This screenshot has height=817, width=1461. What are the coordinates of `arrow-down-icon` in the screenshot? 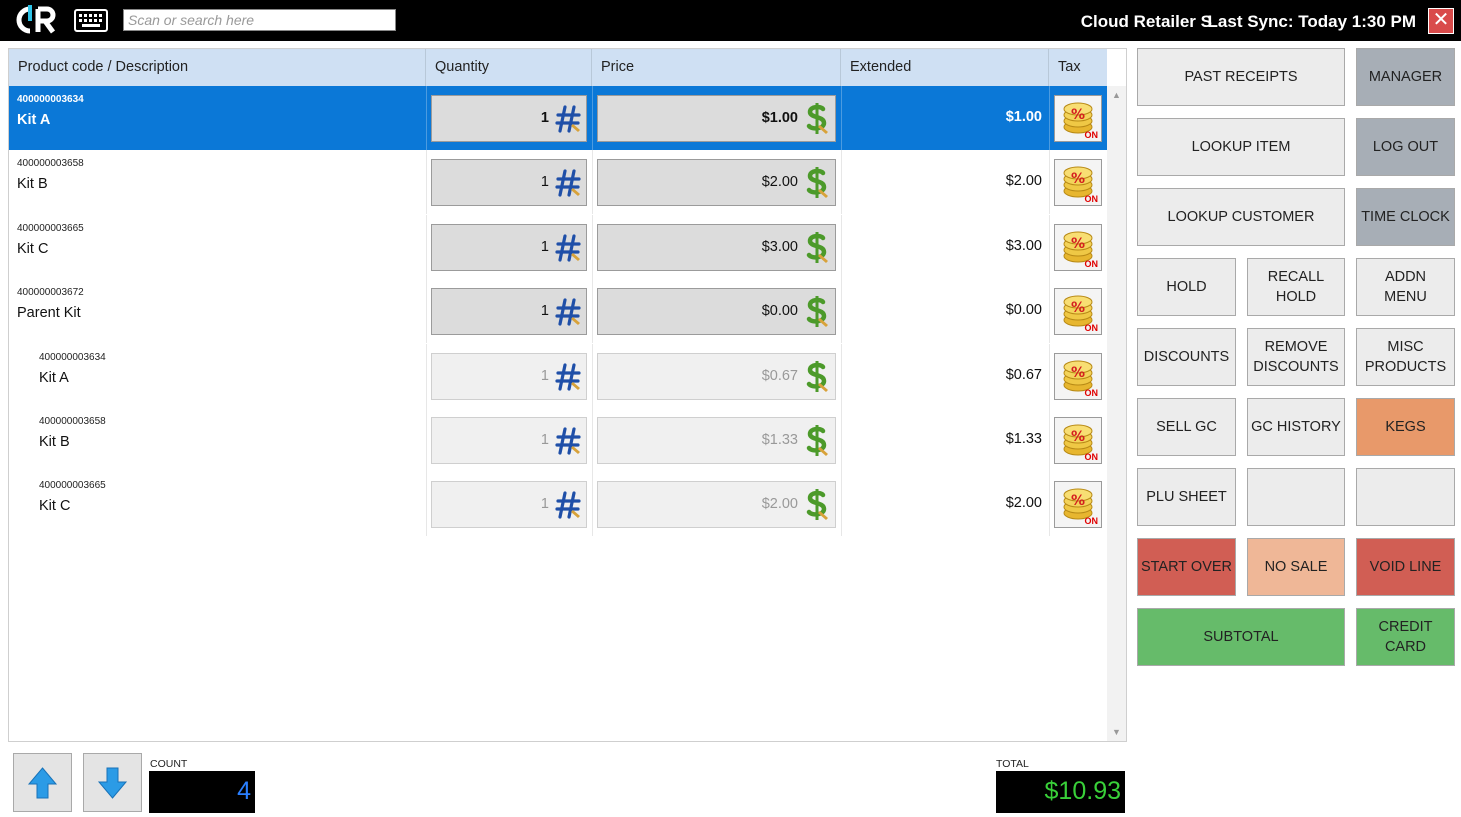 It's located at (112, 783).